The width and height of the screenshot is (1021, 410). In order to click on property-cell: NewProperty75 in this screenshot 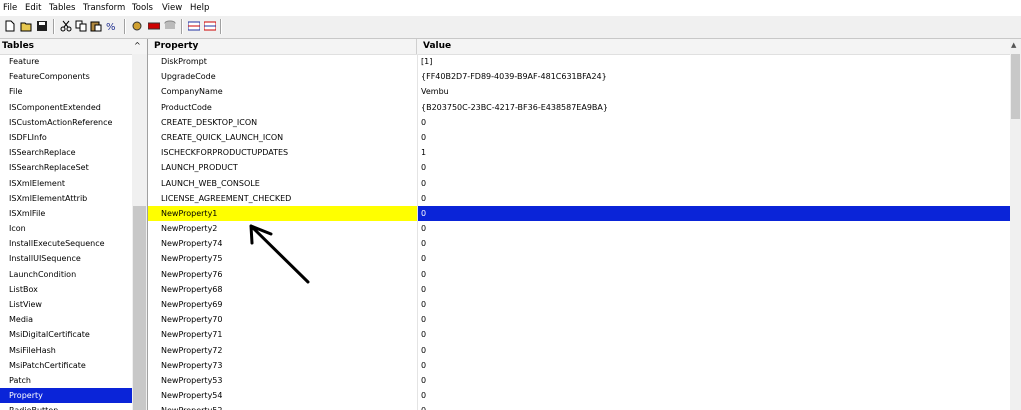, I will do `click(282, 258)`.